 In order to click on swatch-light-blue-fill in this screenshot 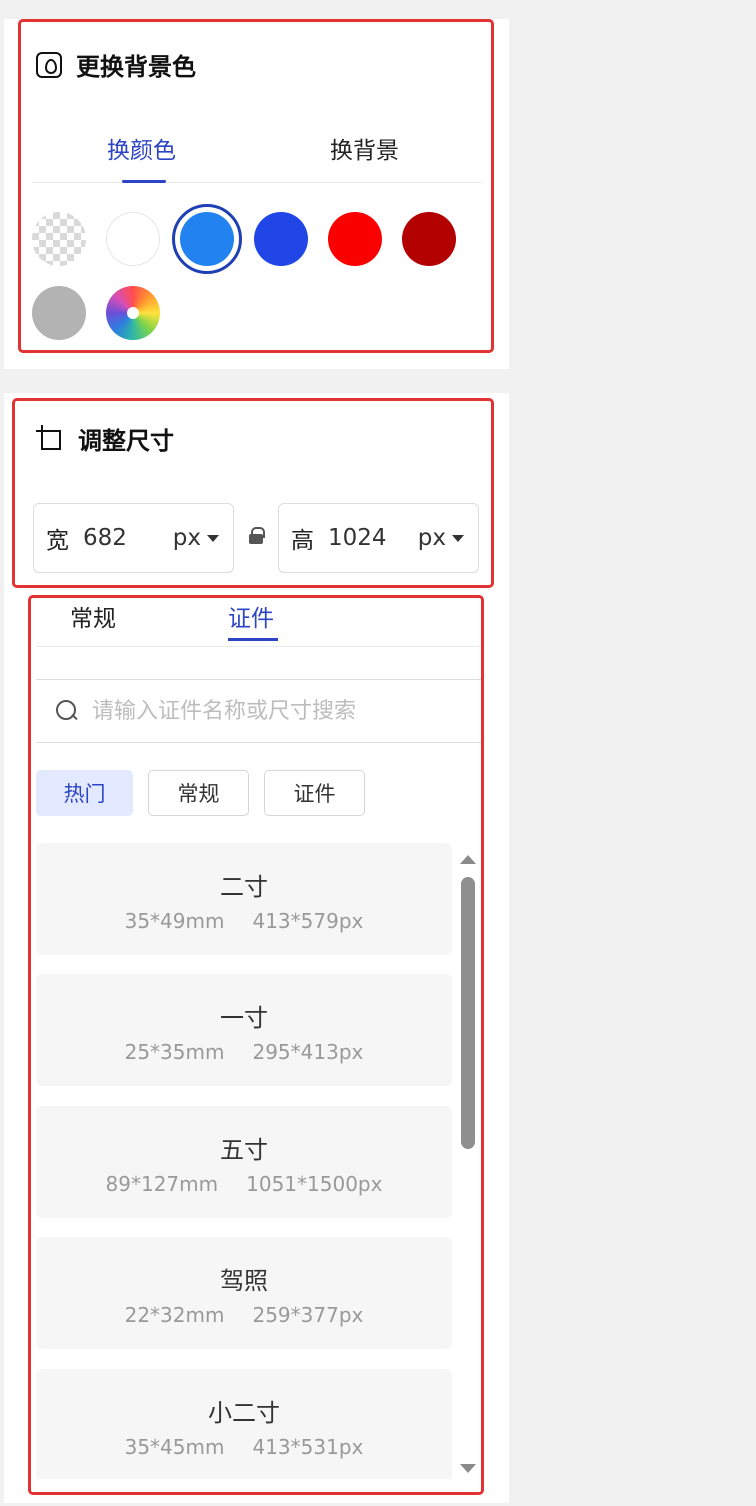, I will do `click(207, 239)`.